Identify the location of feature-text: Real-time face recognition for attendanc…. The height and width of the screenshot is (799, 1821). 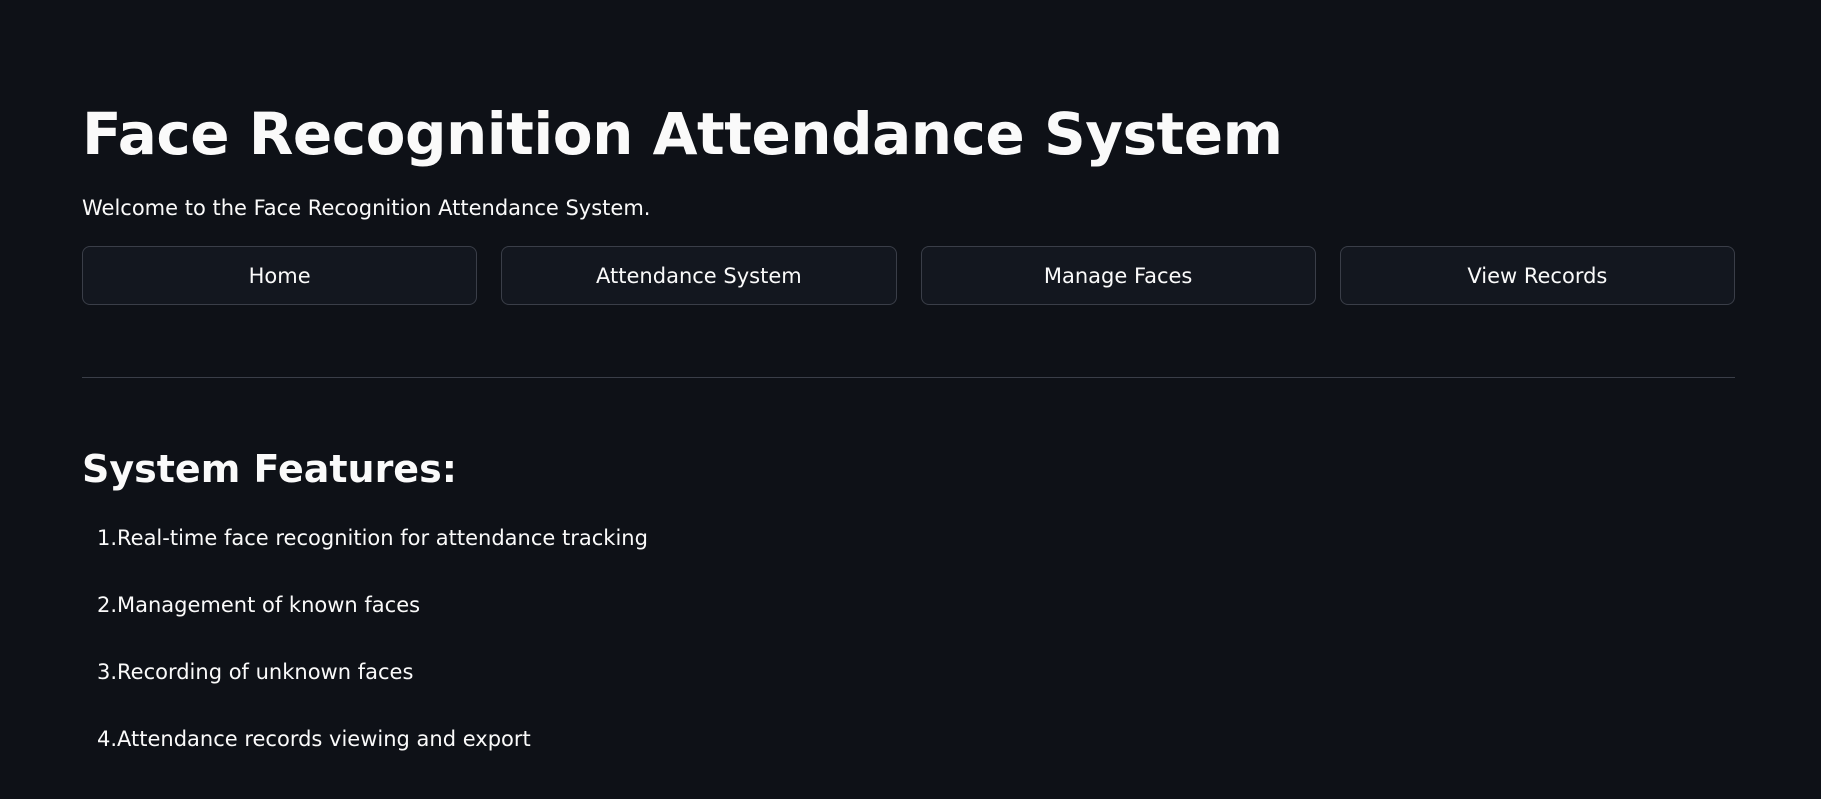
(382, 538).